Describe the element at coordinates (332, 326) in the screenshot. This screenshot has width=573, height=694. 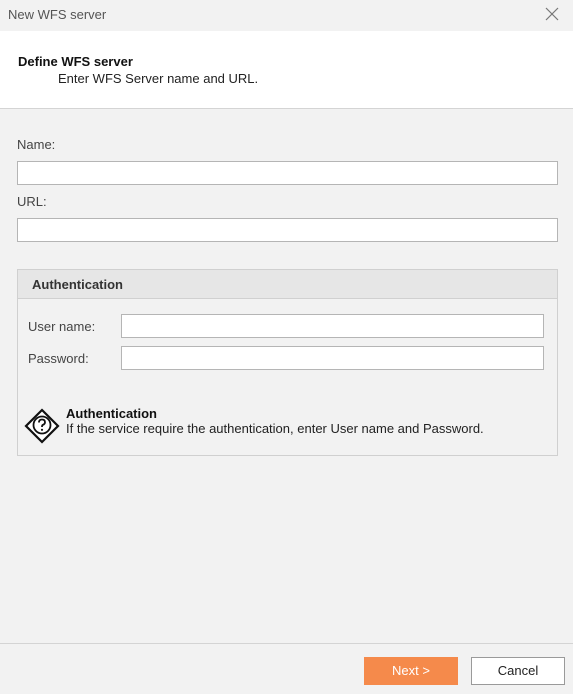
I see `username-input` at that location.